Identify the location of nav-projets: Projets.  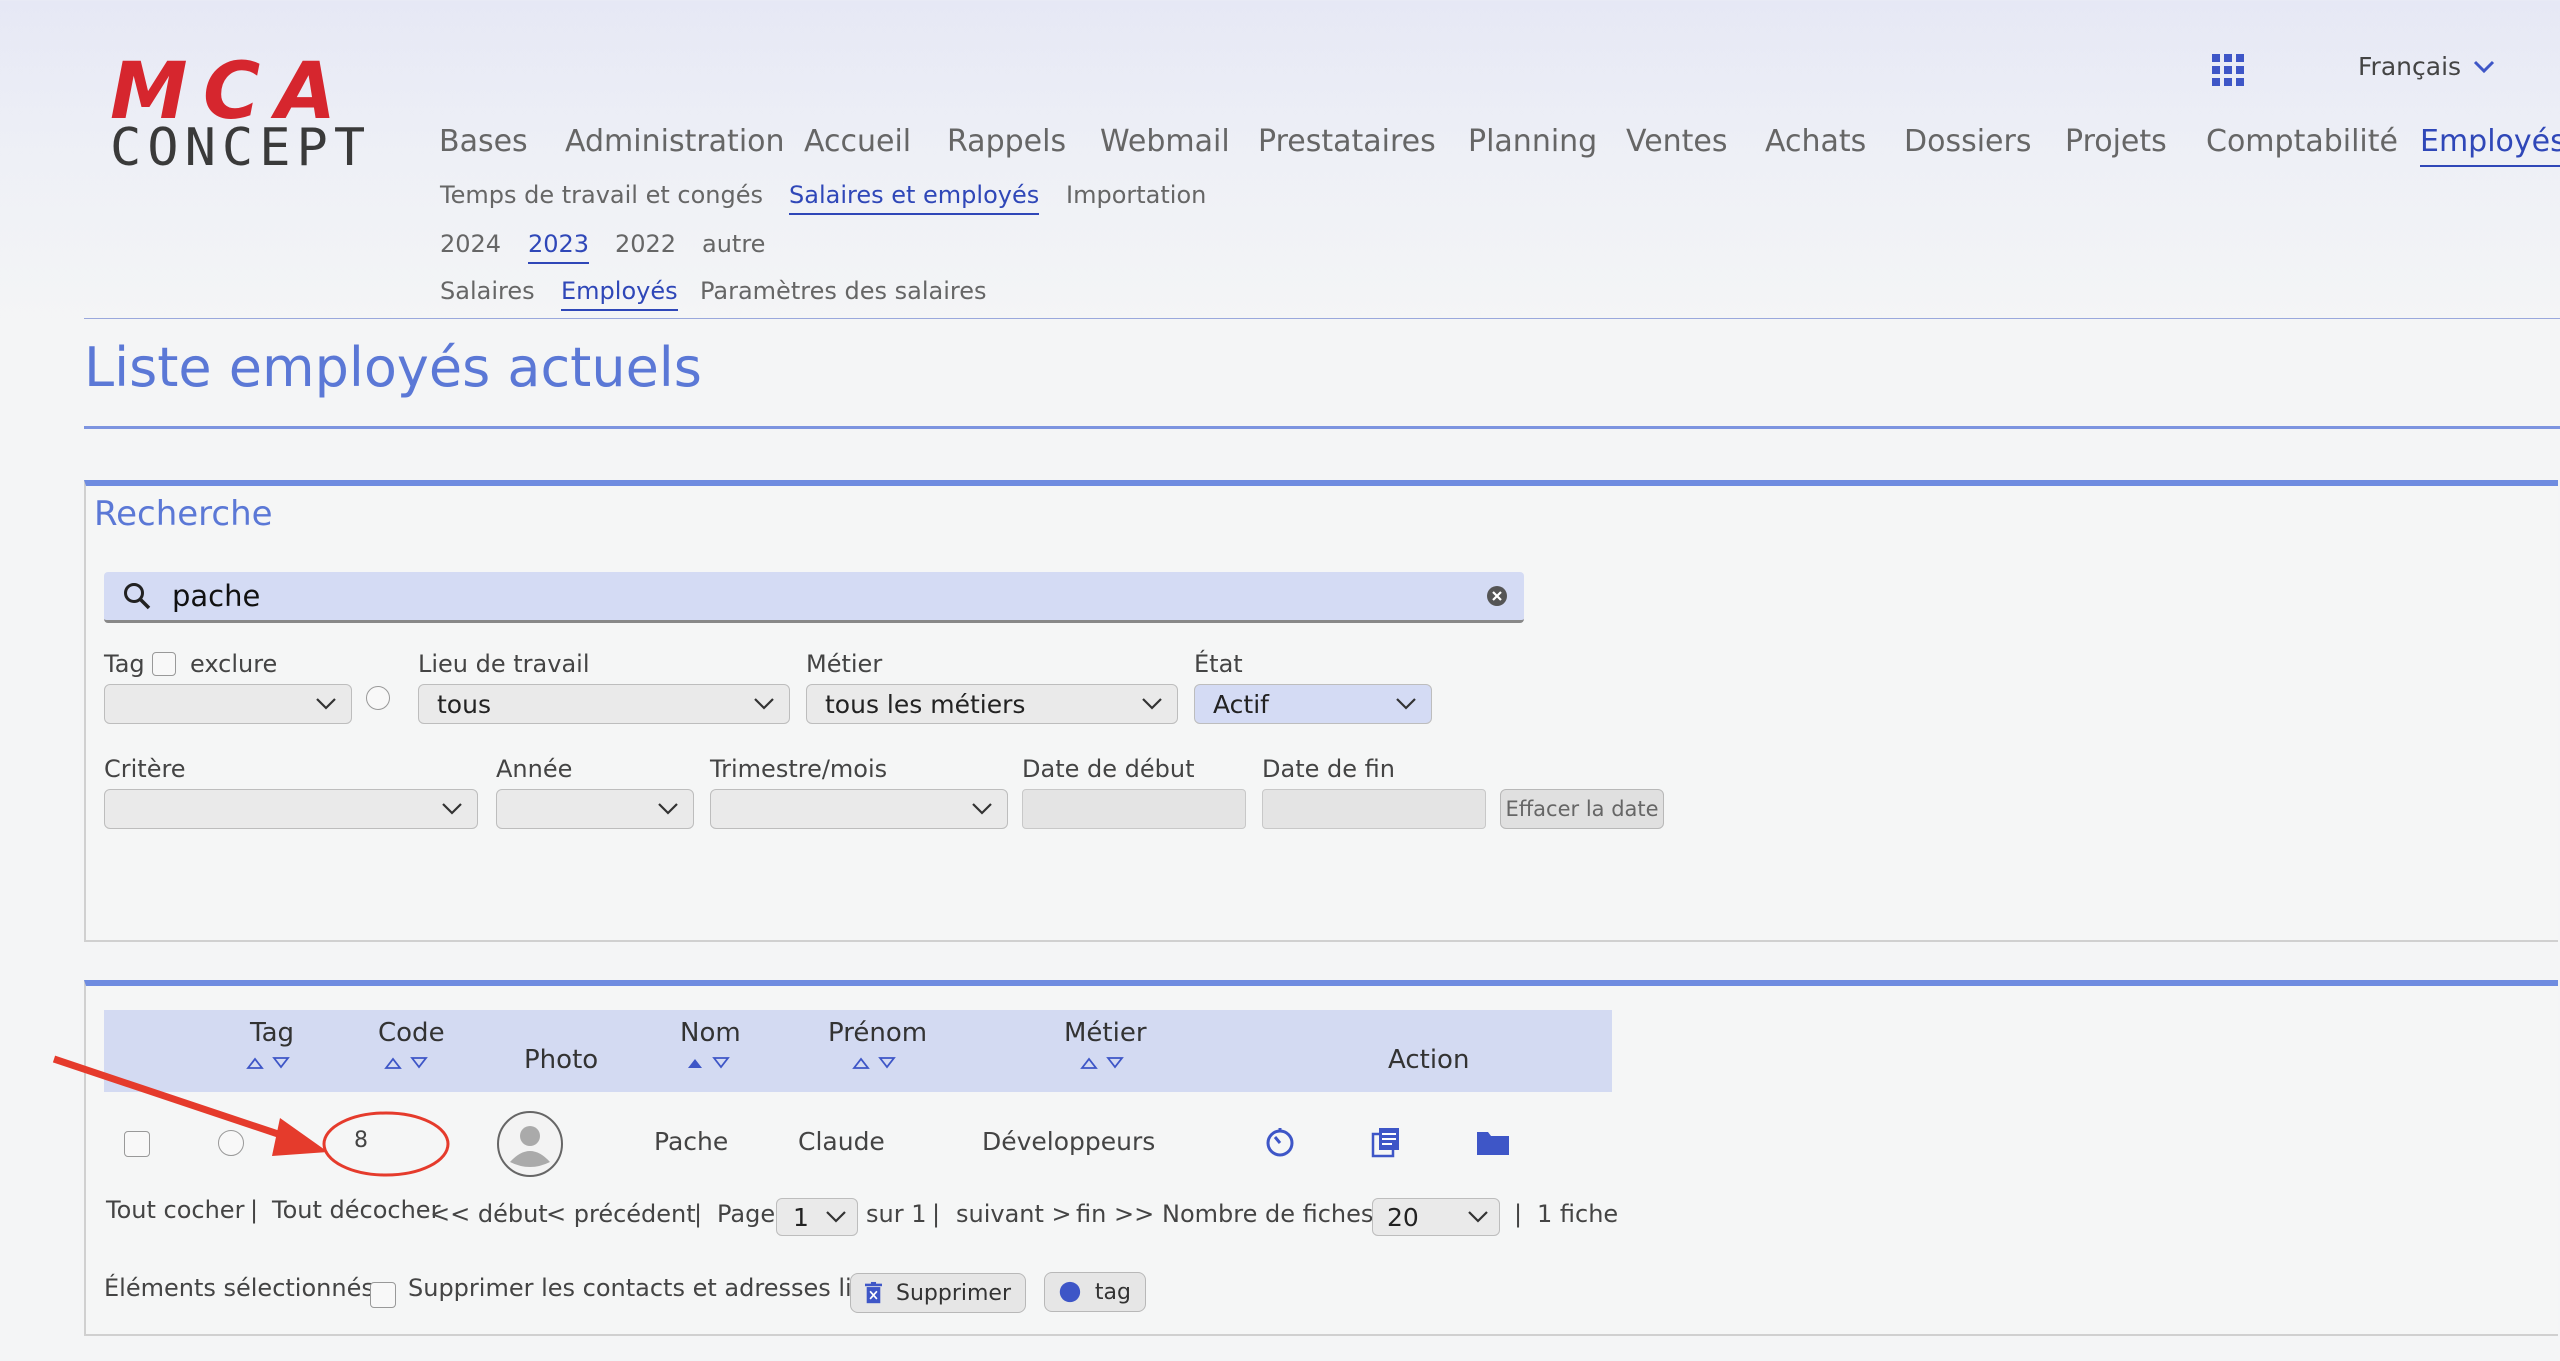
(2116, 141).